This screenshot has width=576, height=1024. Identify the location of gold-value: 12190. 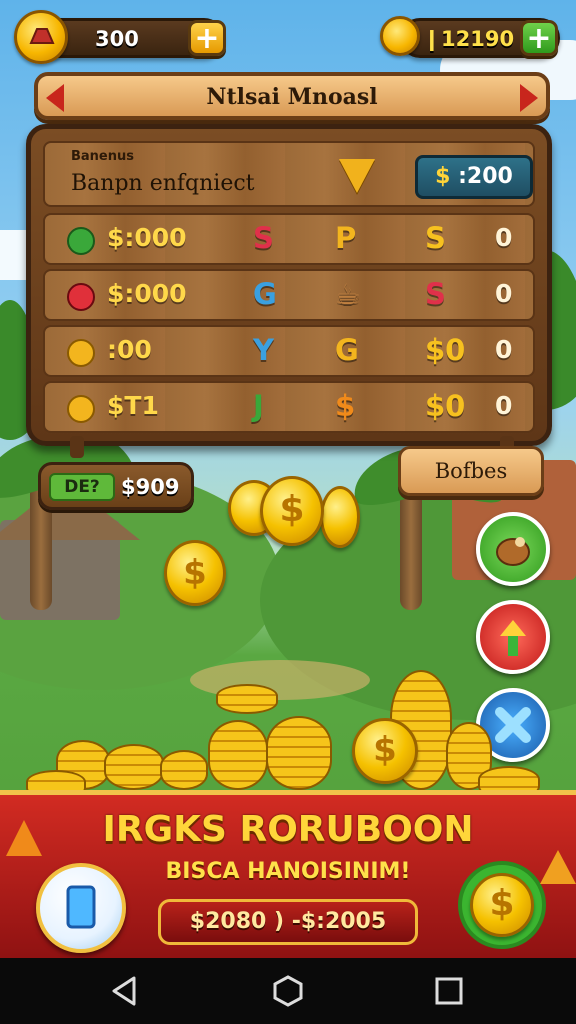
(478, 39).